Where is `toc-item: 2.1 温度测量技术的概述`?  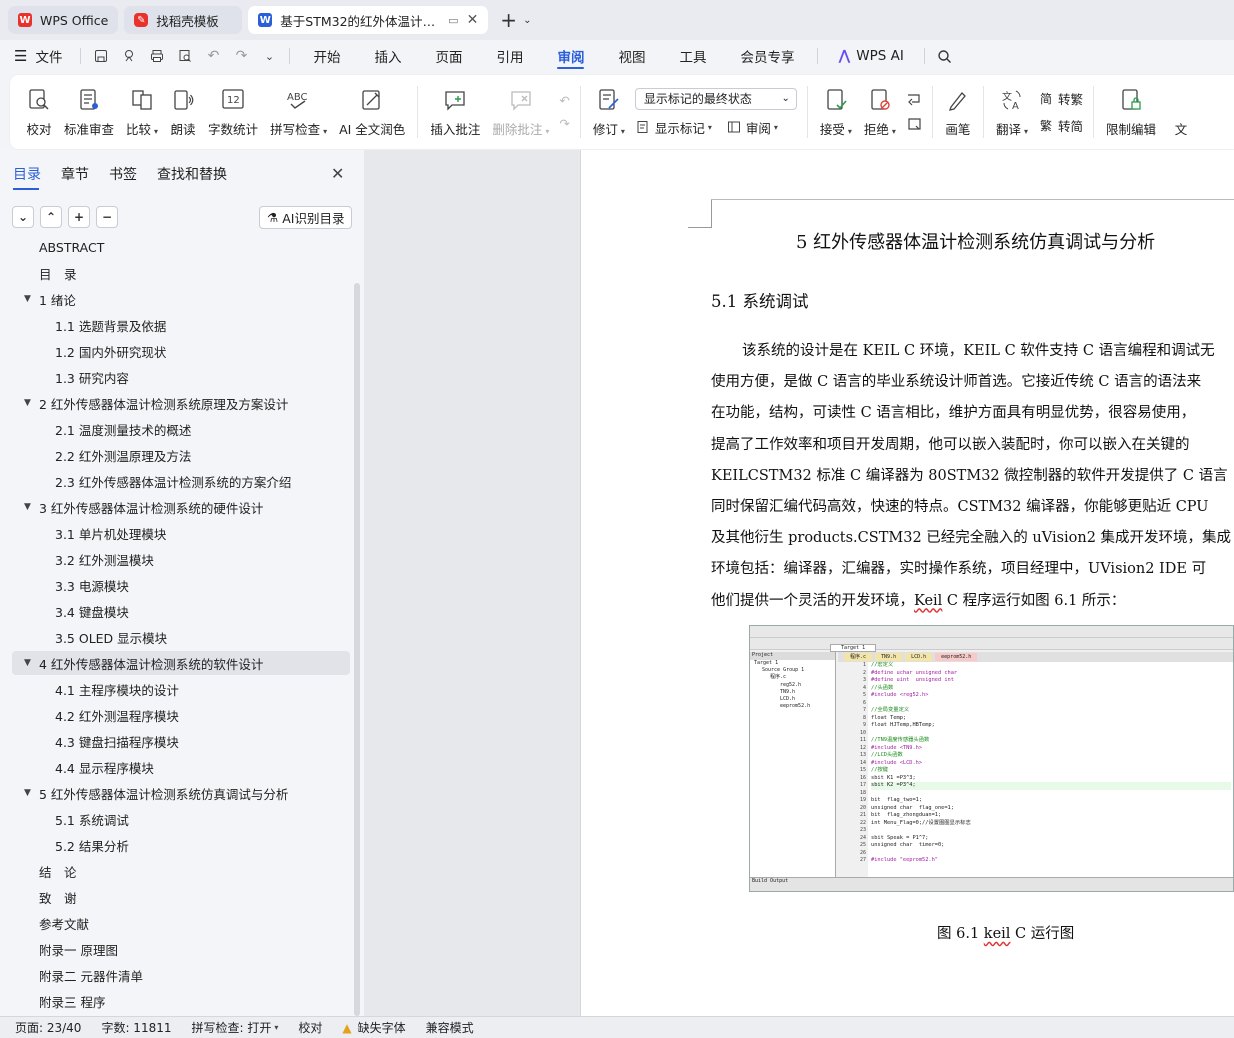
toc-item: 2.1 温度测量技术的概述 is located at coordinates (181, 429).